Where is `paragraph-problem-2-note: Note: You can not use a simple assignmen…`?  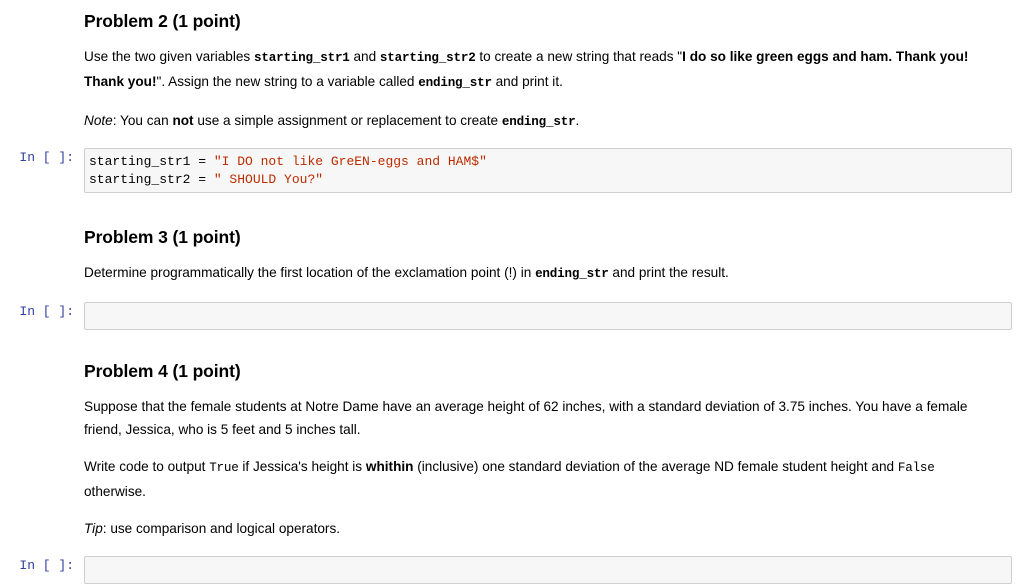
paragraph-problem-2-note: Note: You can not use a simple assignmen… is located at coordinates (533, 121).